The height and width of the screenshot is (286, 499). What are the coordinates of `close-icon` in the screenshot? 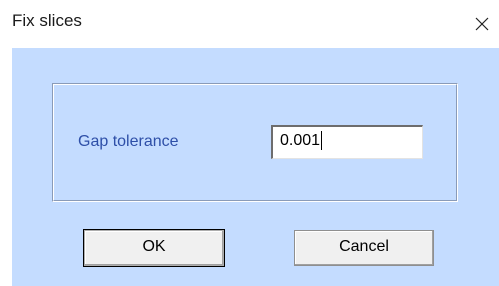 It's located at (482, 24).